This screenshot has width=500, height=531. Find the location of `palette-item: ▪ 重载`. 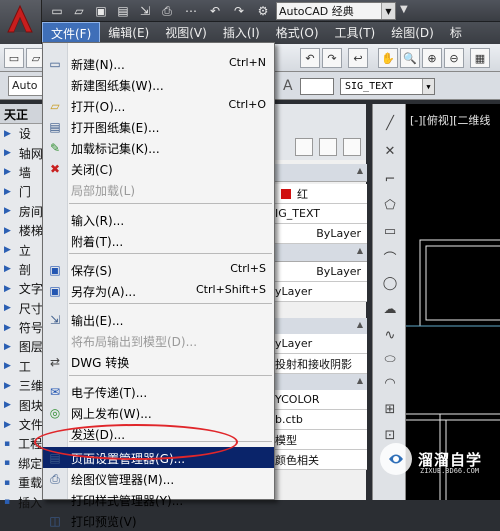

palette-item: ▪ 重载 is located at coordinates (23, 482).